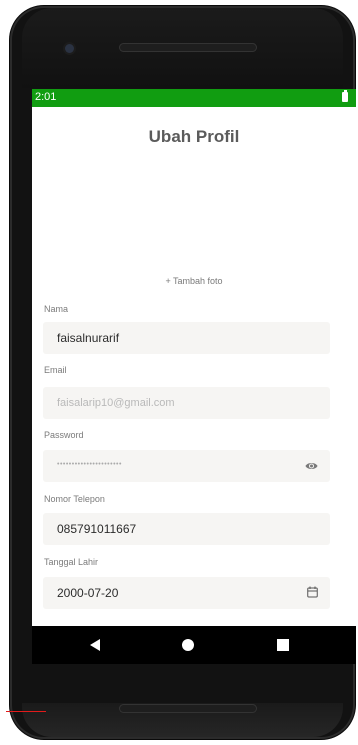  What do you see at coordinates (188, 645) in the screenshot?
I see `home-icon` at bounding box center [188, 645].